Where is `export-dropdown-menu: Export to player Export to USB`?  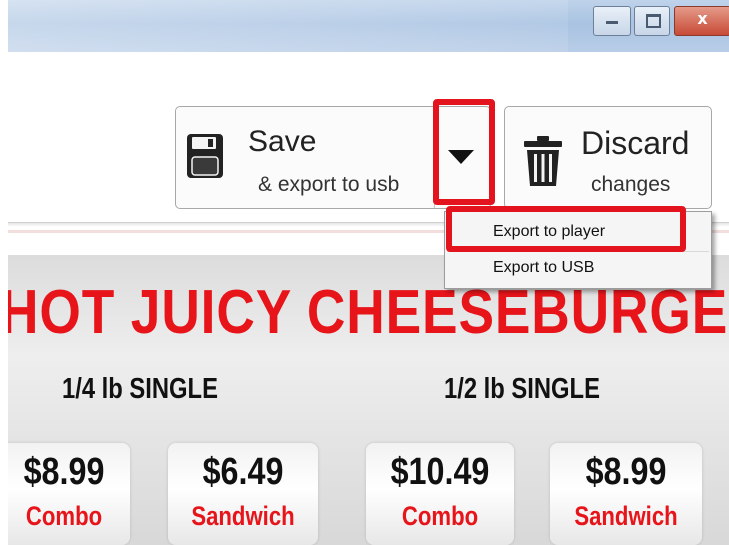
export-dropdown-menu: Export to player Export to USB is located at coordinates (578, 250).